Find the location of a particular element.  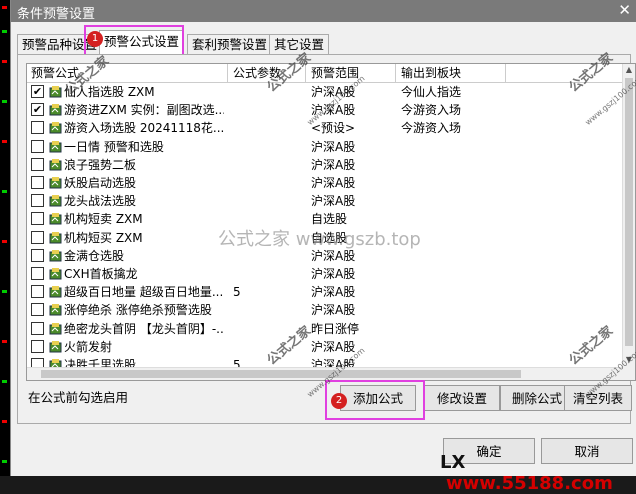

formula-name: 浪子强势二板 is located at coordinates (100, 164).